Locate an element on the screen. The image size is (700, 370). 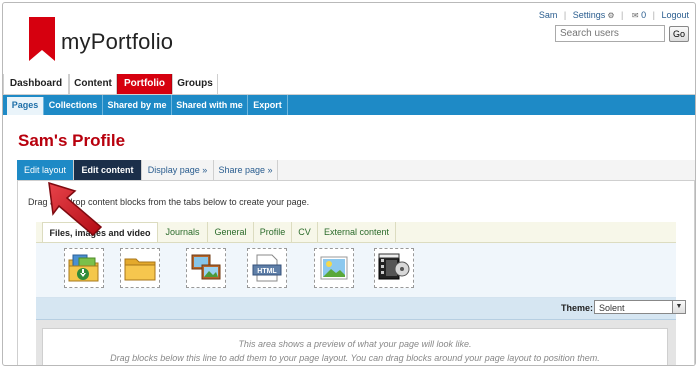
category-general: General is located at coordinates (231, 232).